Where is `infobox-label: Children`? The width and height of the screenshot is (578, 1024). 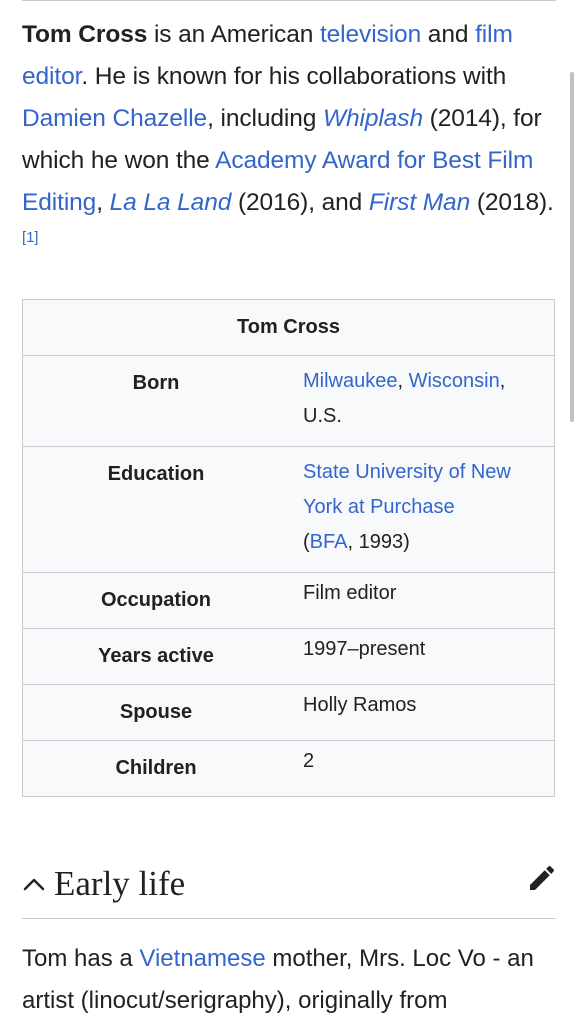
infobox-label: Children is located at coordinates (156, 768).